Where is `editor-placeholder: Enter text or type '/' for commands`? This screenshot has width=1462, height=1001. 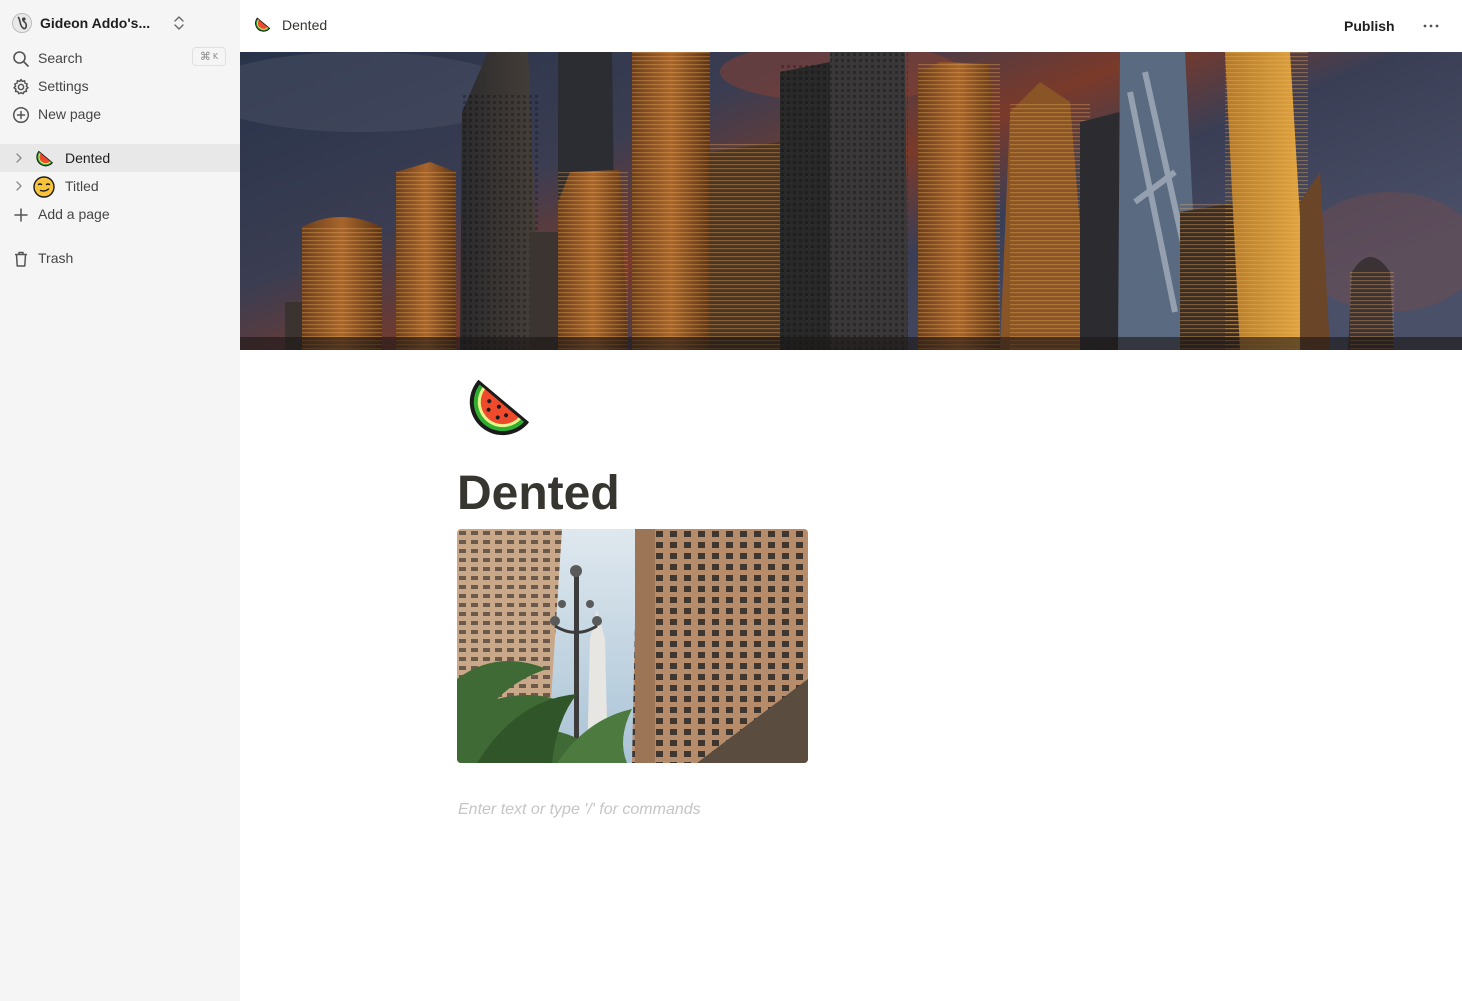 editor-placeholder: Enter text or type '/' for commands is located at coordinates (579, 810).